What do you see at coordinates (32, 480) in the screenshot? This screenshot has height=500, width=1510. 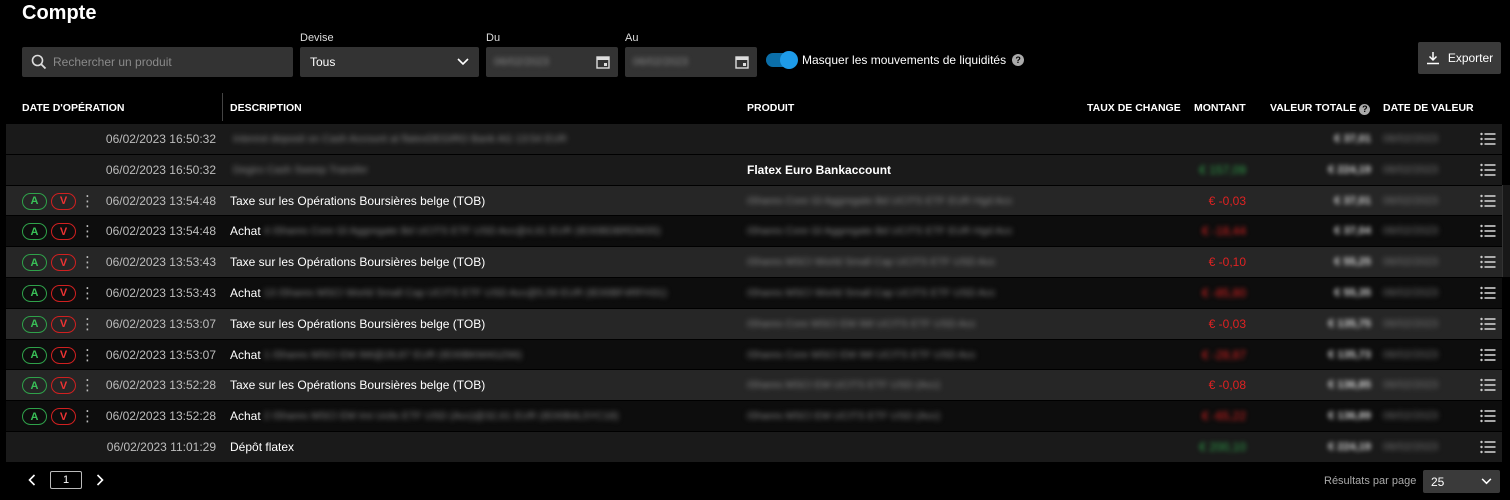 I see `chevron-left-icon` at bounding box center [32, 480].